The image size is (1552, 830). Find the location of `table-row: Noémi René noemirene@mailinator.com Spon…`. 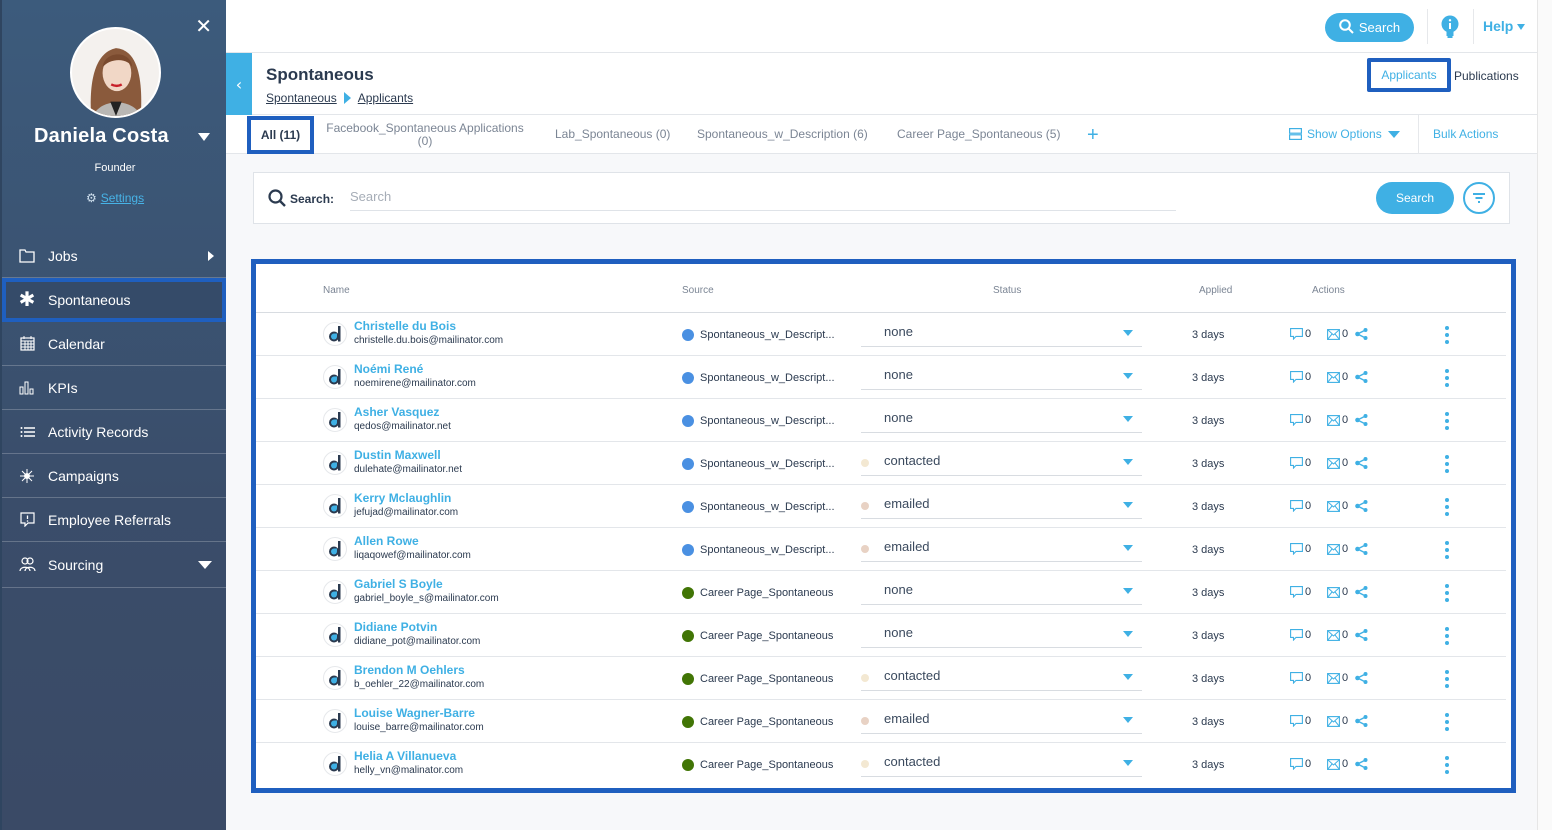

table-row: Noémi René noemirene@mailinator.com Spon… is located at coordinates (881, 377).